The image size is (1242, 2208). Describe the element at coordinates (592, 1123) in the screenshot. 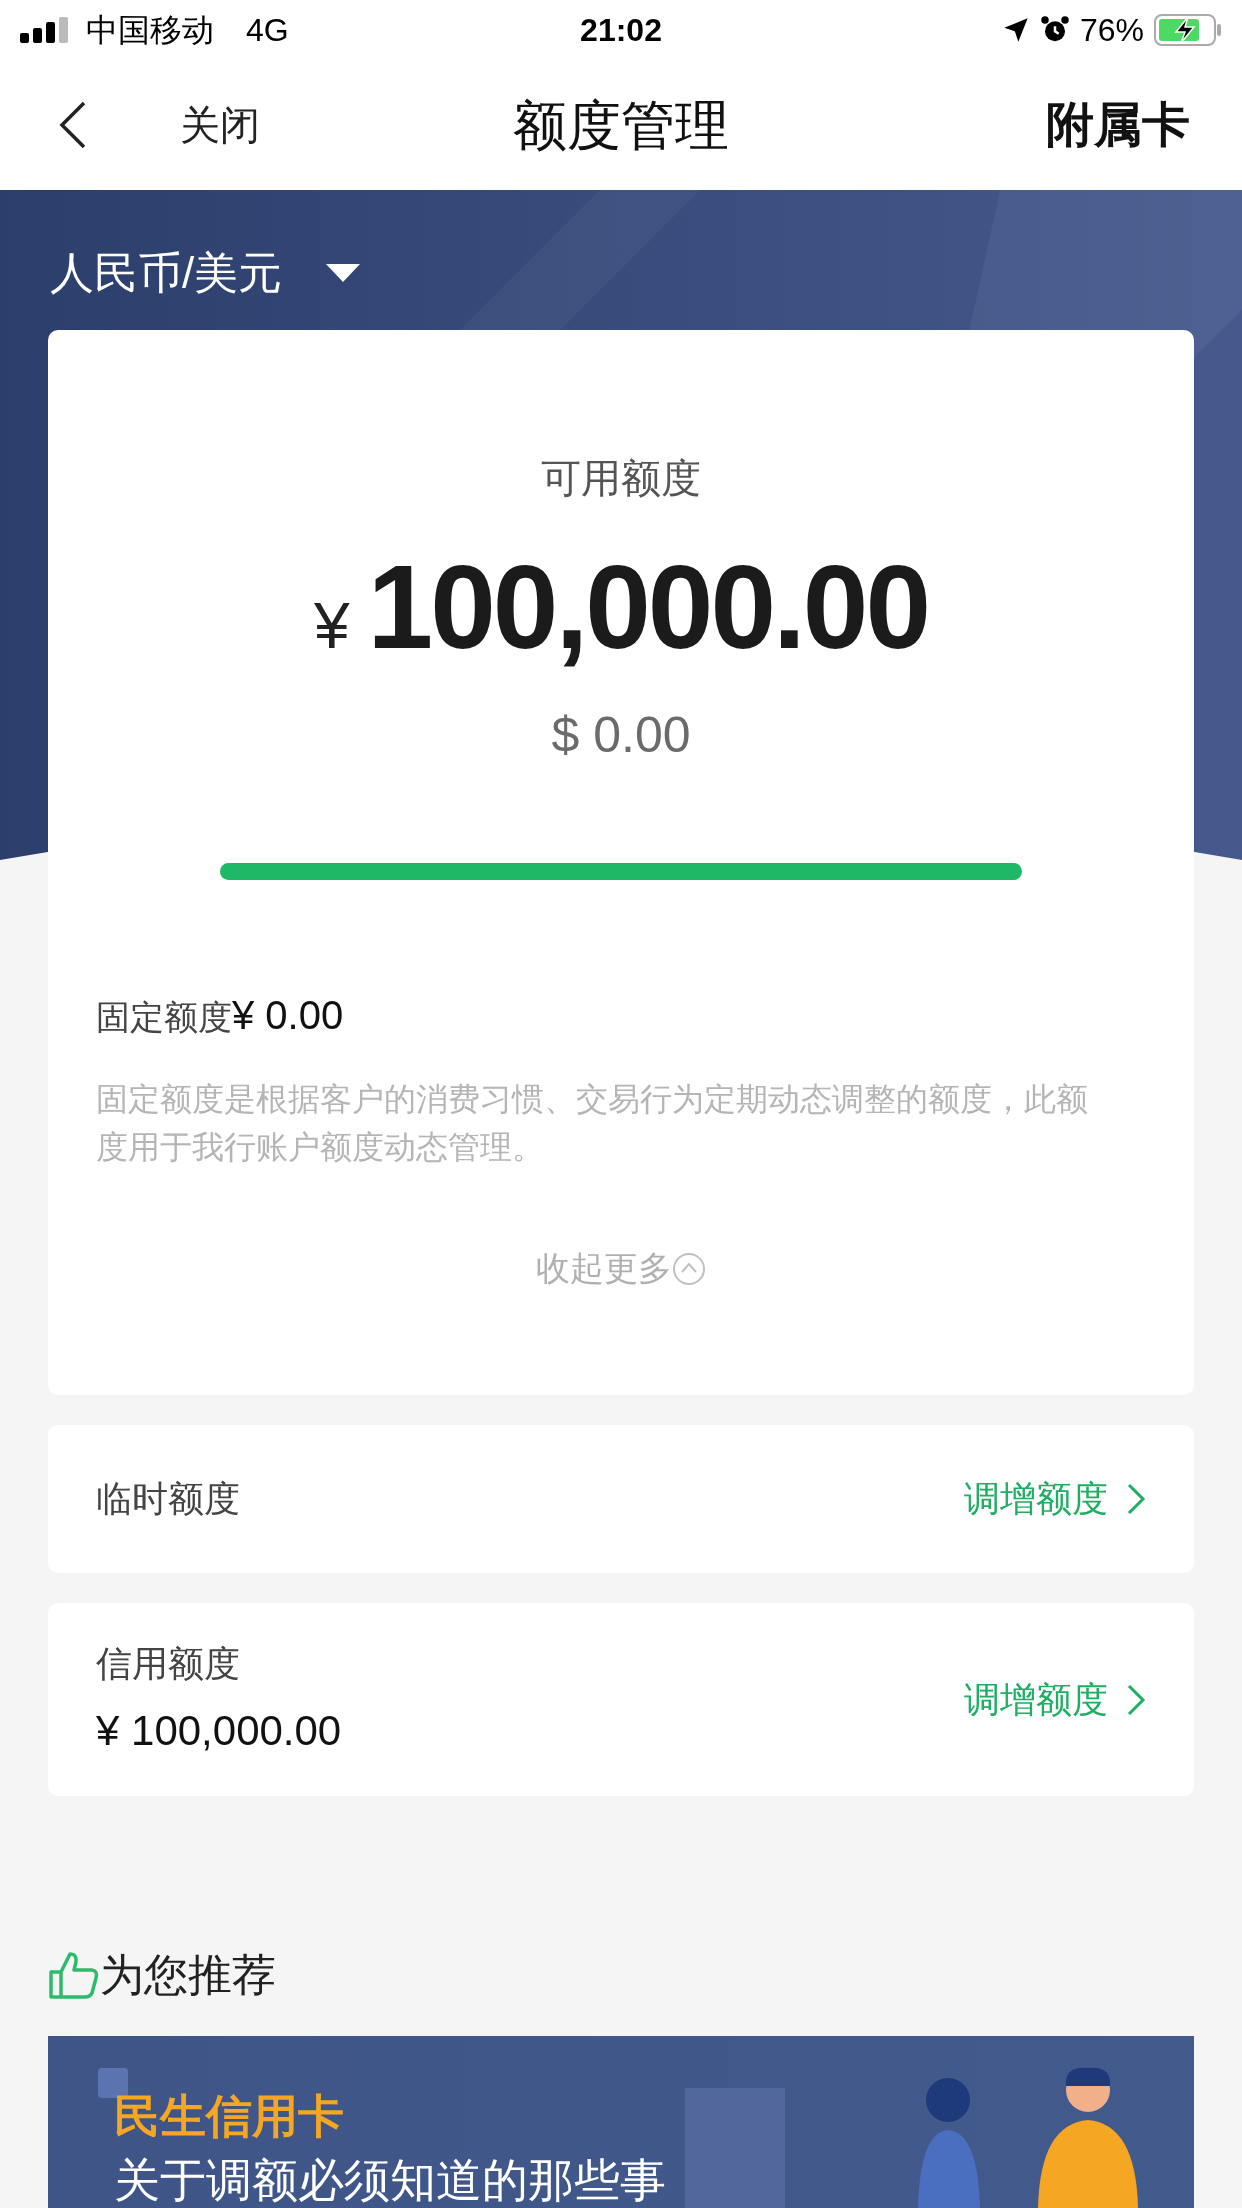

I see `fixed-limit-description: 固定额度是根据客户的消费习惯、交易行为定期动态调整的额度，此额度用于我行账户额度动态管理。` at that location.